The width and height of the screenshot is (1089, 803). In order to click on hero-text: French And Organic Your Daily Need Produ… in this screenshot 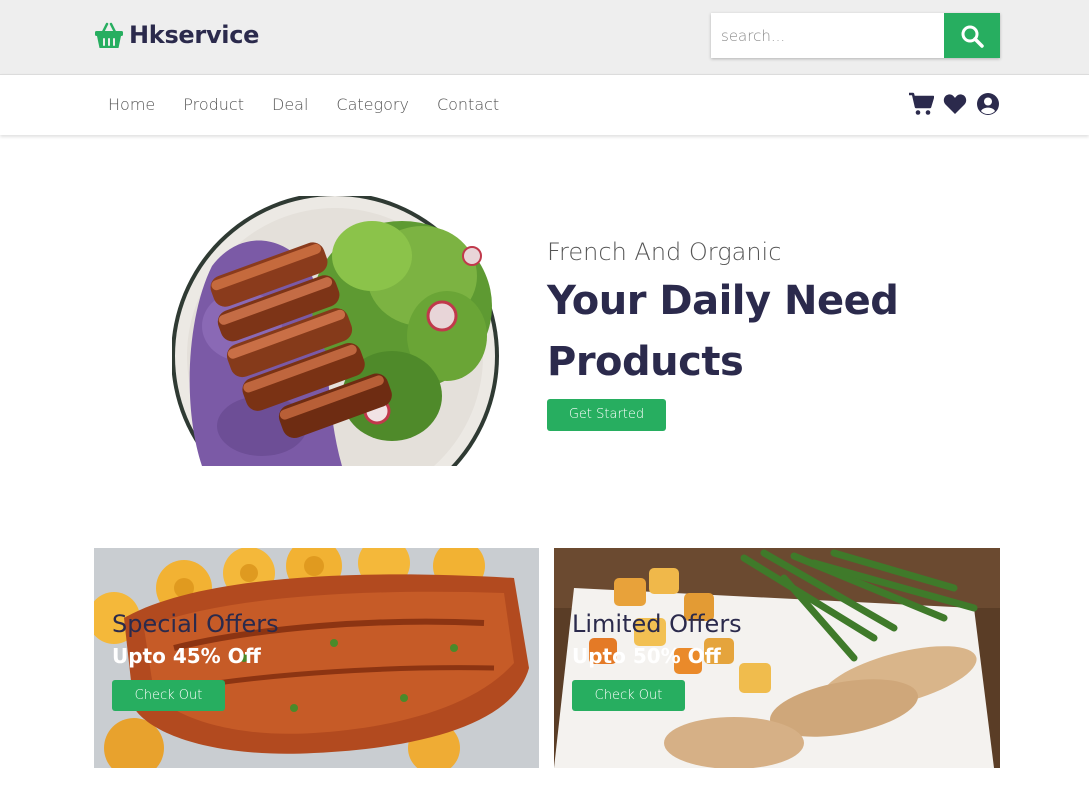, I will do `click(747, 314)`.